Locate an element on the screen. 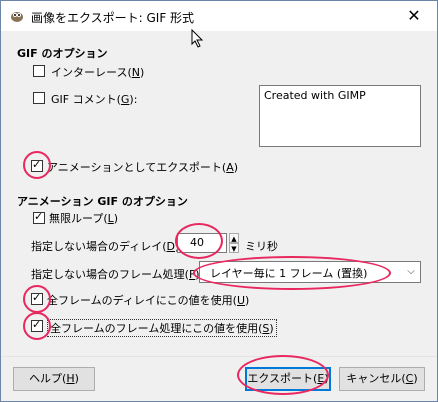  highlight-circle-delay-all is located at coordinates (37, 299).